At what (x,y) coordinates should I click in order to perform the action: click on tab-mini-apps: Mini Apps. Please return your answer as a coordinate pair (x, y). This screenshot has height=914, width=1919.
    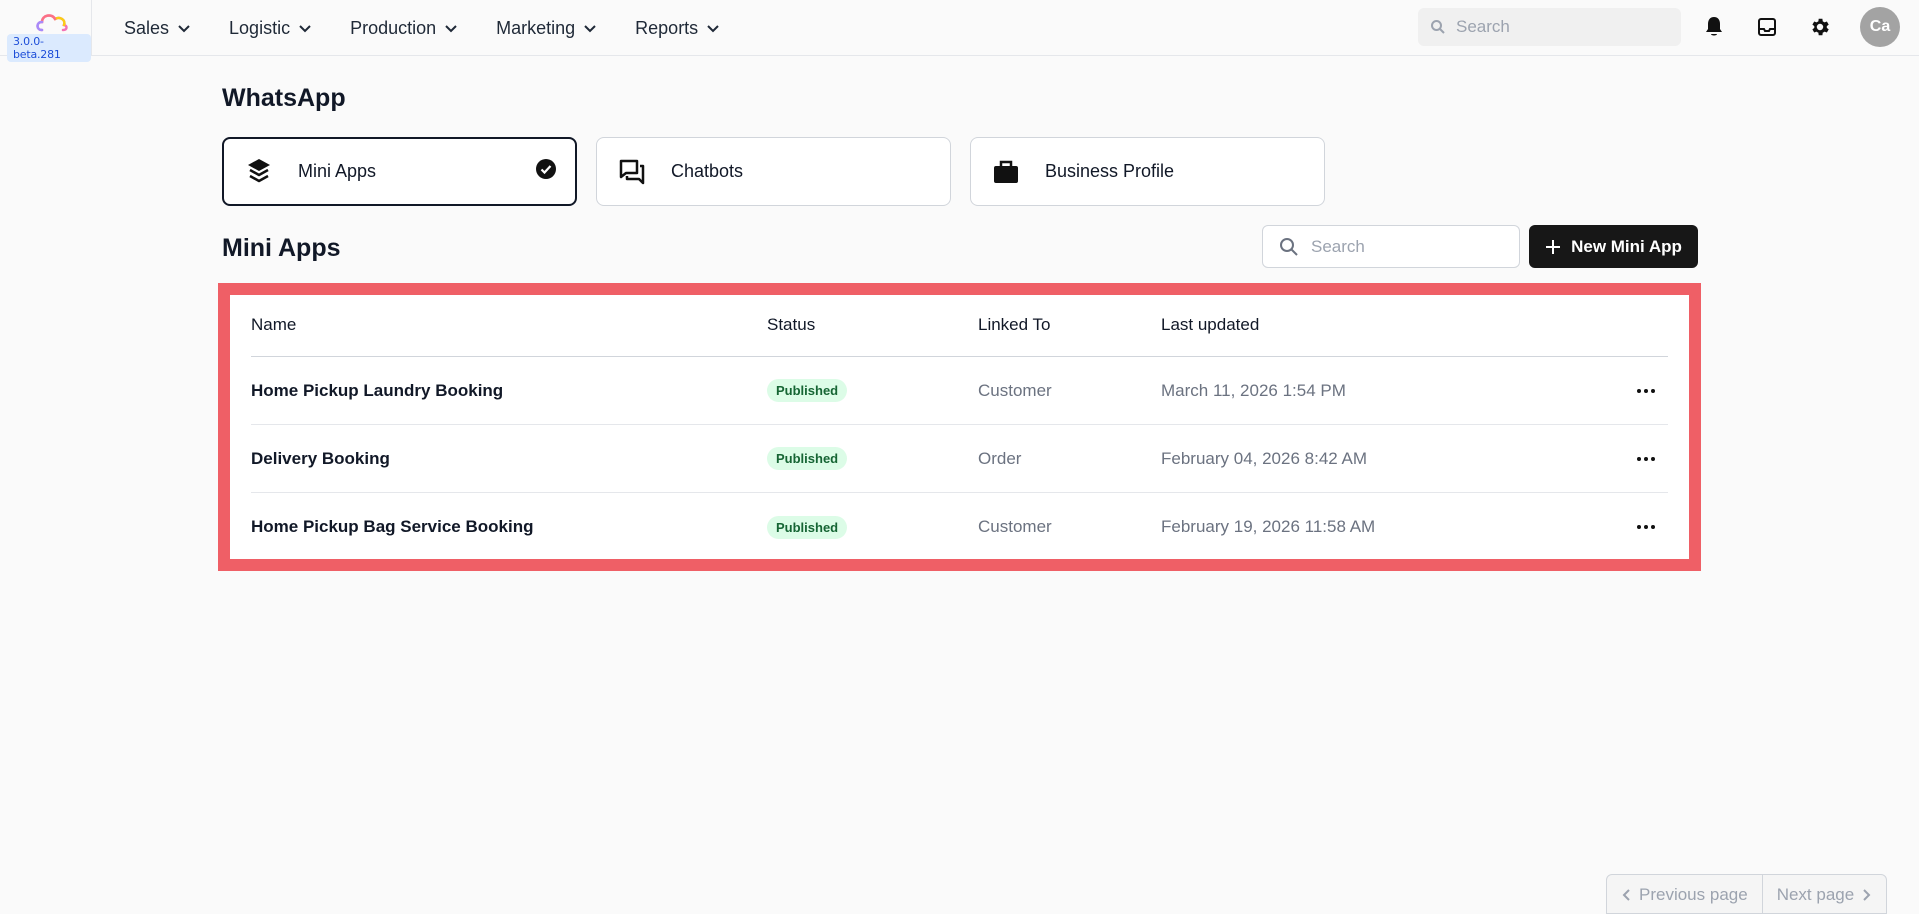
    Looking at the image, I should click on (399, 171).